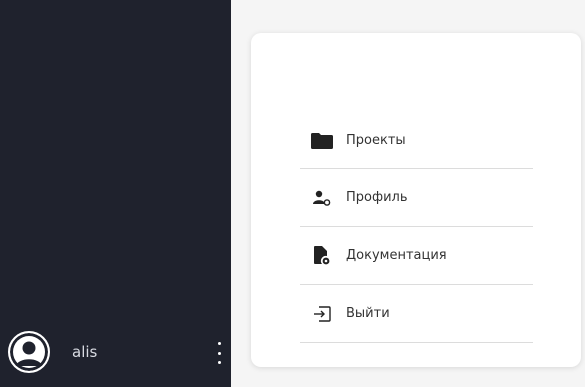  I want to click on menu-item-label: Документация, so click(396, 255).